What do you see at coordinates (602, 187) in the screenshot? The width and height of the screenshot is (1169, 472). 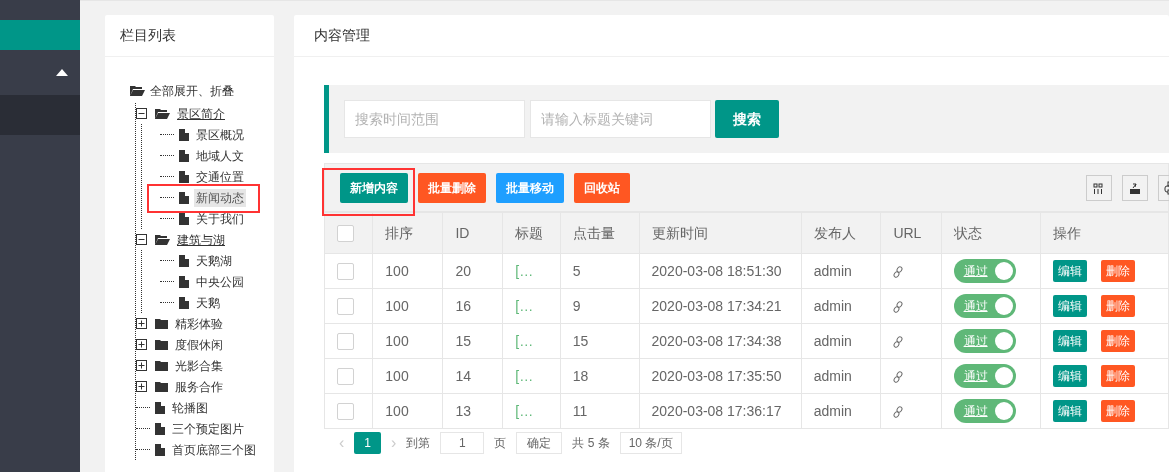 I see `action-button: 回收站` at bounding box center [602, 187].